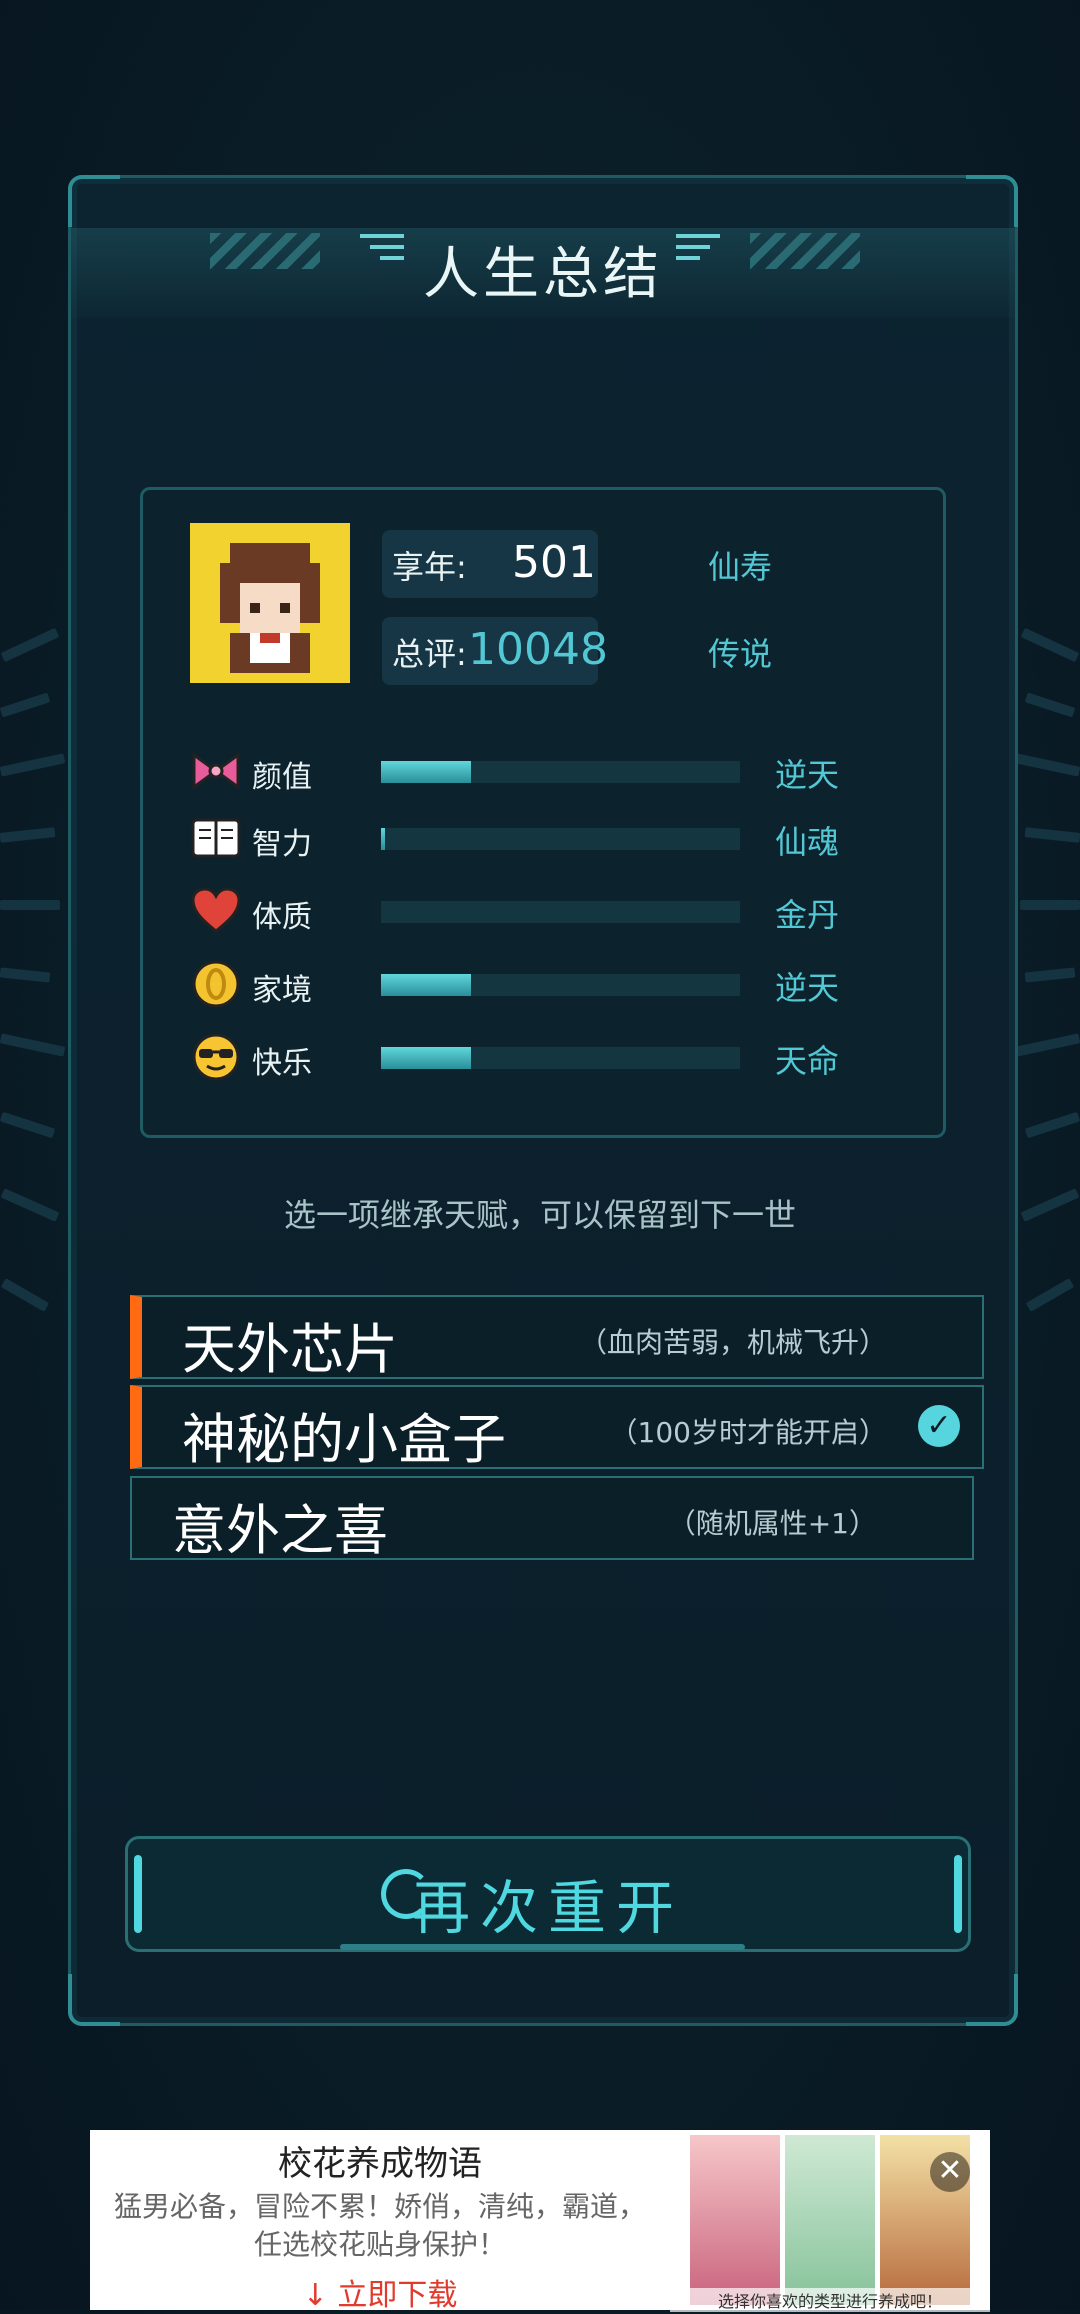 The image size is (1080, 2314). What do you see at coordinates (382, 247) in the screenshot?
I see `title-lines-icon-left` at bounding box center [382, 247].